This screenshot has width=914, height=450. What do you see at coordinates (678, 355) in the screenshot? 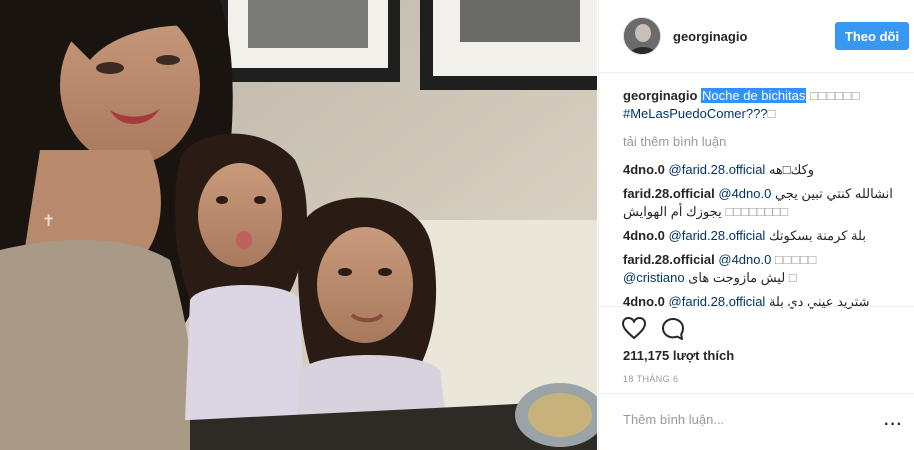
I see `like-count: 211,175 lượt thích` at bounding box center [678, 355].